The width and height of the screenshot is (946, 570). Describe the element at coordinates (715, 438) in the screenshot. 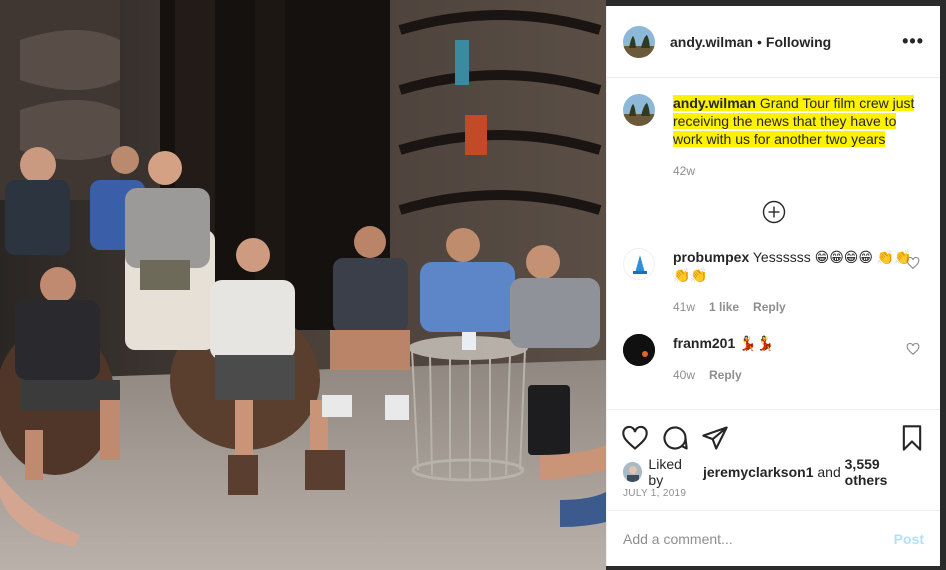

I see `share-icon` at that location.